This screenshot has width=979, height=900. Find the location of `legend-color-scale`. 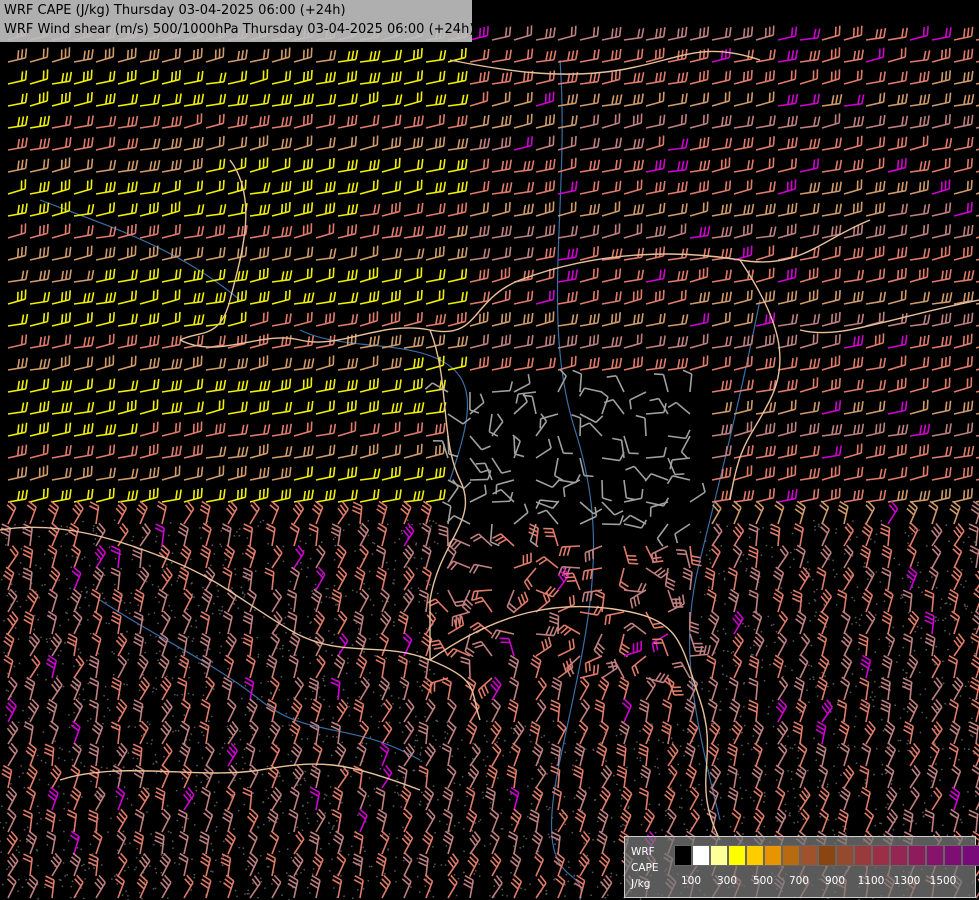

legend-color-scale is located at coordinates (826, 855).